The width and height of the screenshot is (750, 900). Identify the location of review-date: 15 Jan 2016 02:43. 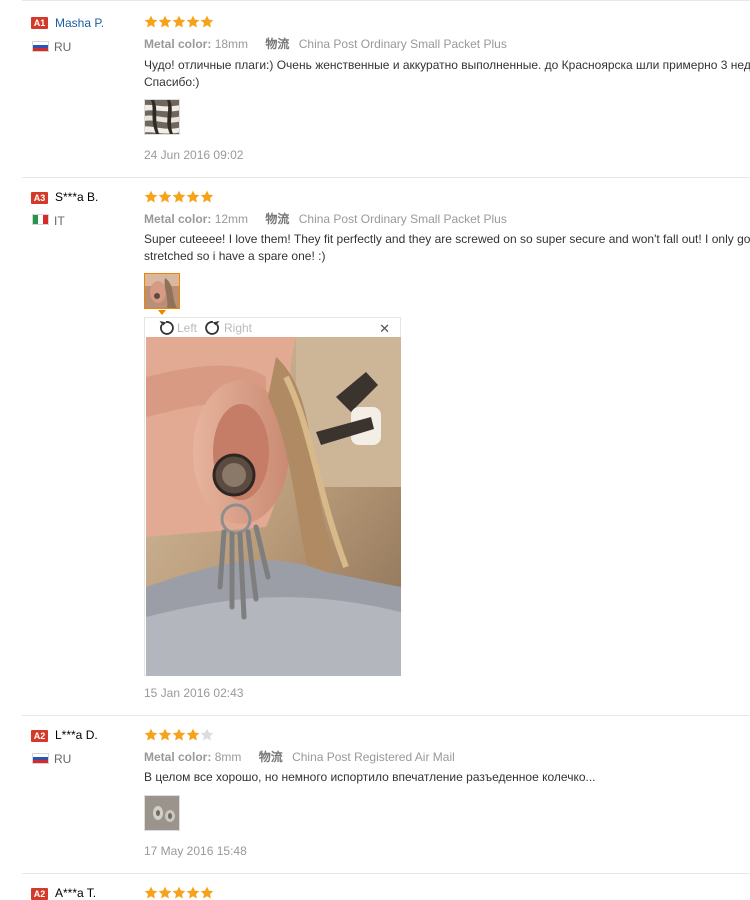
(194, 693).